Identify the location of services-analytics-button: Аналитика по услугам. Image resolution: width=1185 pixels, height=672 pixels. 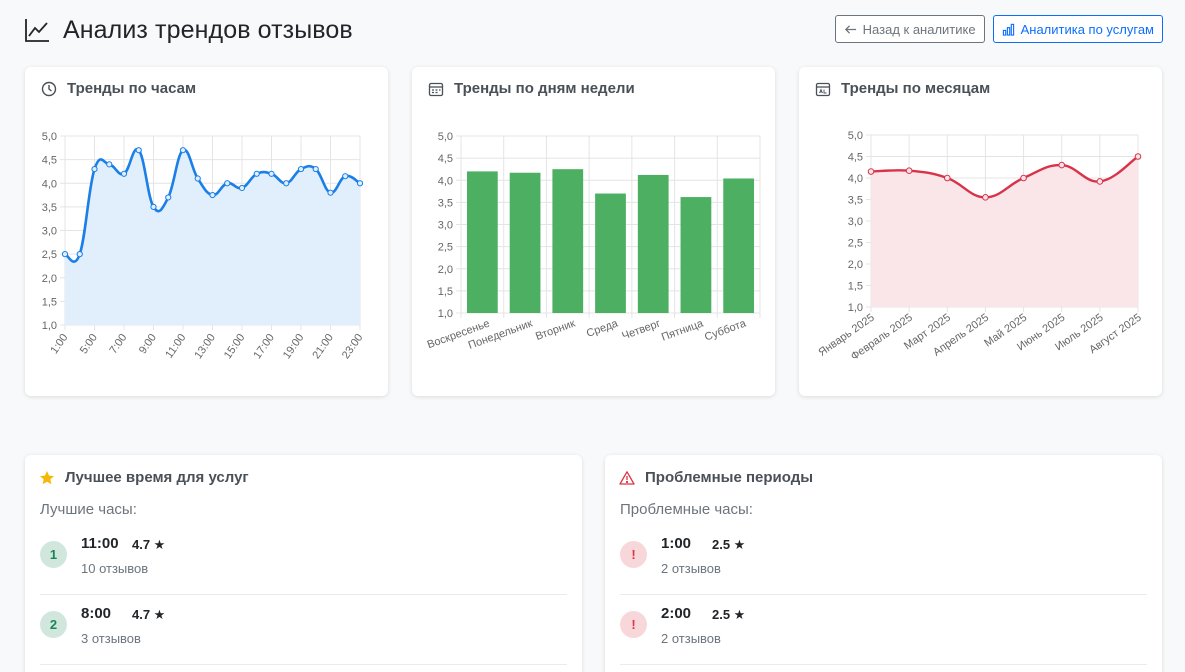
(1077, 29).